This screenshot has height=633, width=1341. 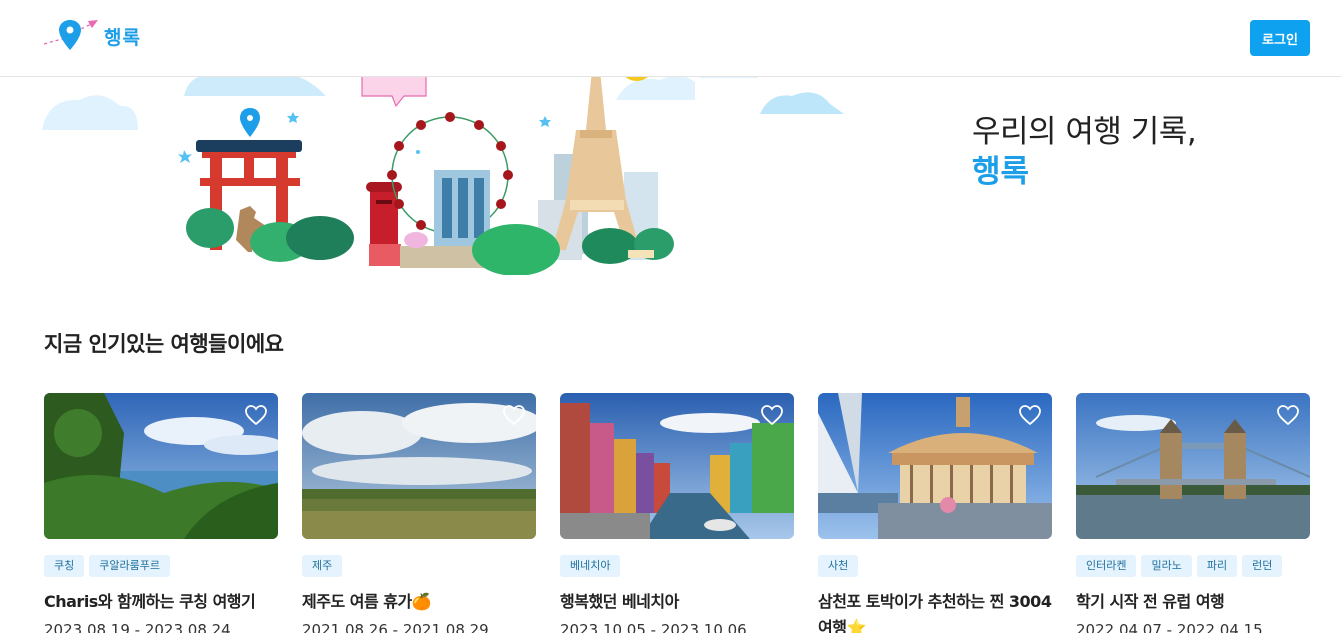 What do you see at coordinates (137, 627) in the screenshot?
I see `trip-dates: 2023.08.19 - 2023.08.24` at bounding box center [137, 627].